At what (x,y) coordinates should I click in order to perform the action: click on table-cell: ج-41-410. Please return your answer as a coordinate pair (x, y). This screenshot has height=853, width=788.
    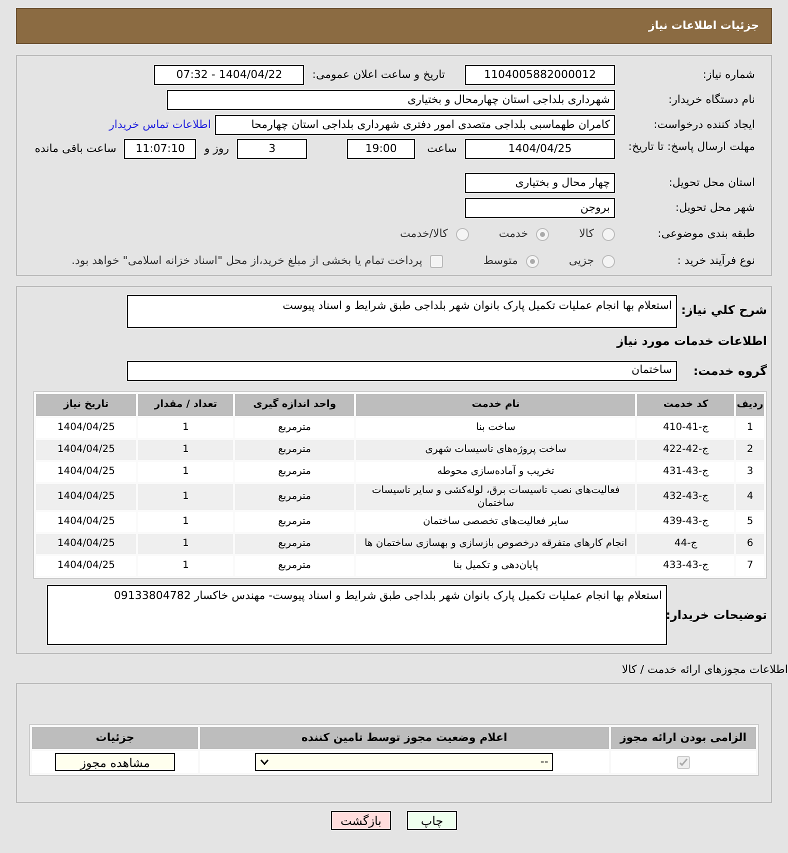
    Looking at the image, I should click on (685, 428).